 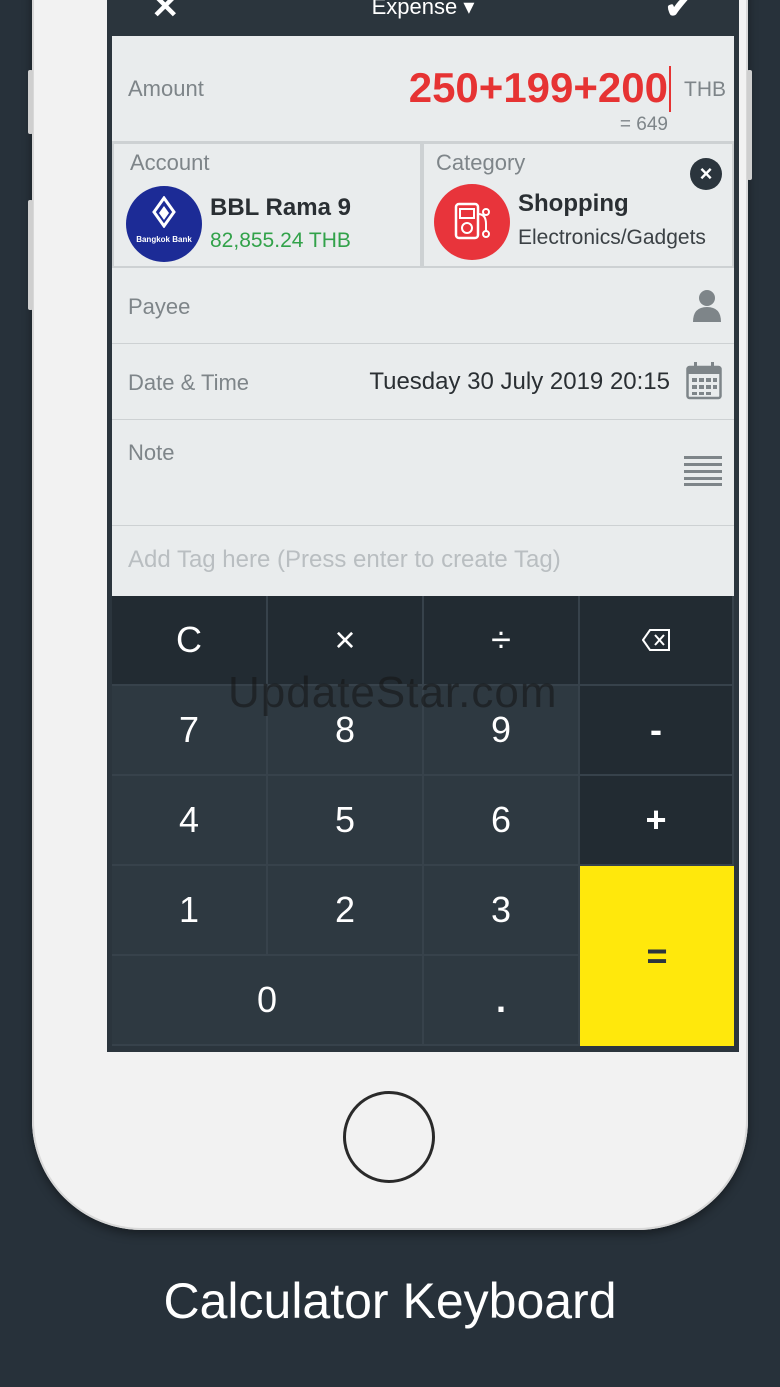 I want to click on calendar-icon, so click(x=704, y=381).